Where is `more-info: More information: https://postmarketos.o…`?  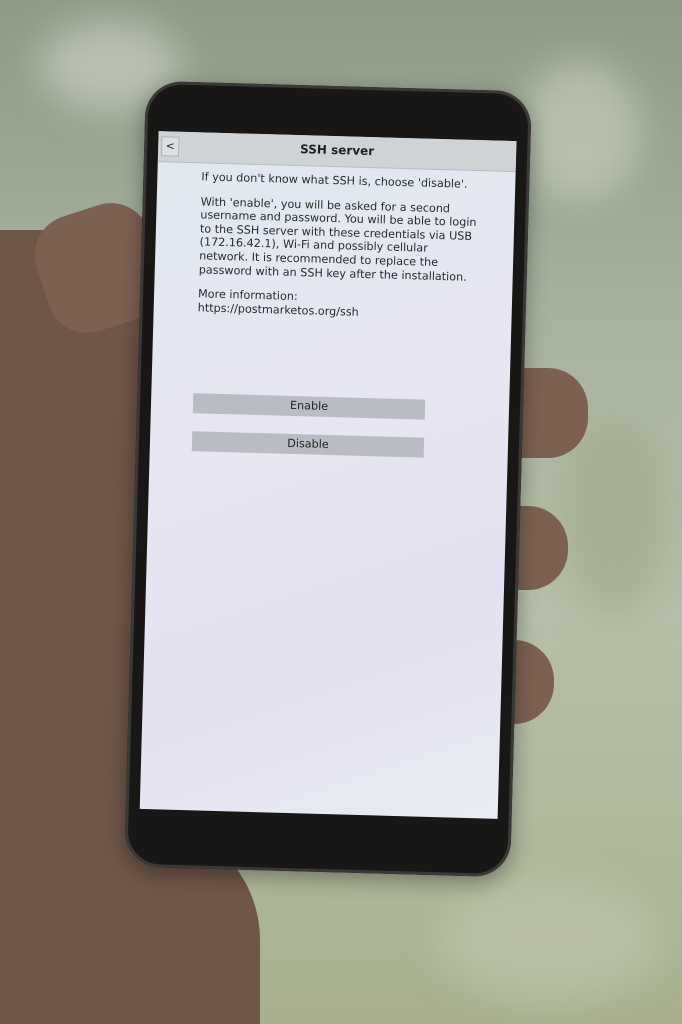
more-info: More information: https://postmarketos.o… is located at coordinates (337, 304).